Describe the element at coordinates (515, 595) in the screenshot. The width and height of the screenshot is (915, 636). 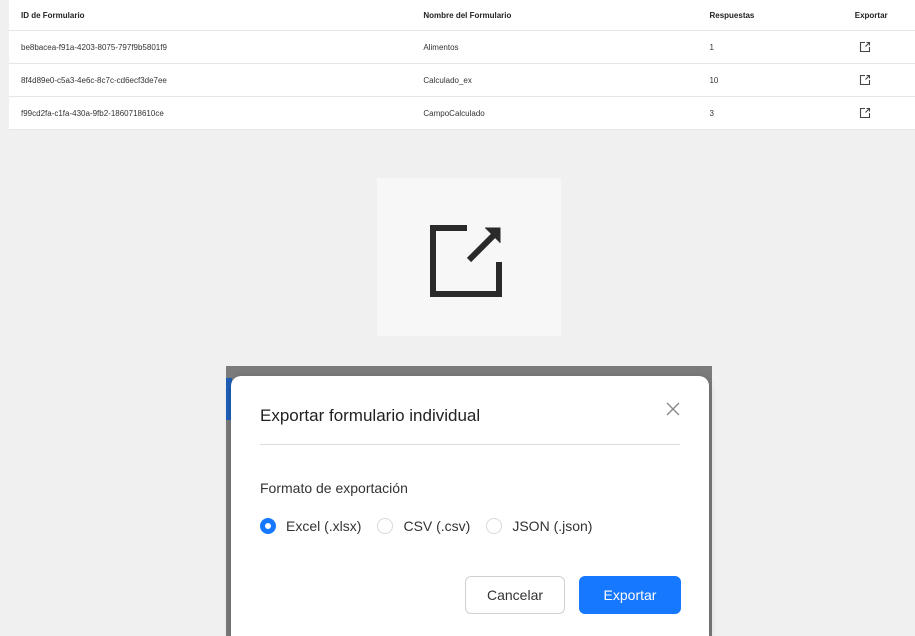
I see `cancel-button: Cancelar` at that location.